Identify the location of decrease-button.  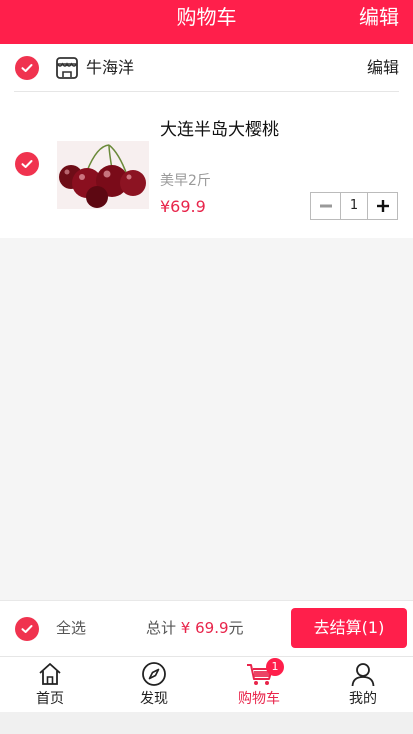
(325, 206).